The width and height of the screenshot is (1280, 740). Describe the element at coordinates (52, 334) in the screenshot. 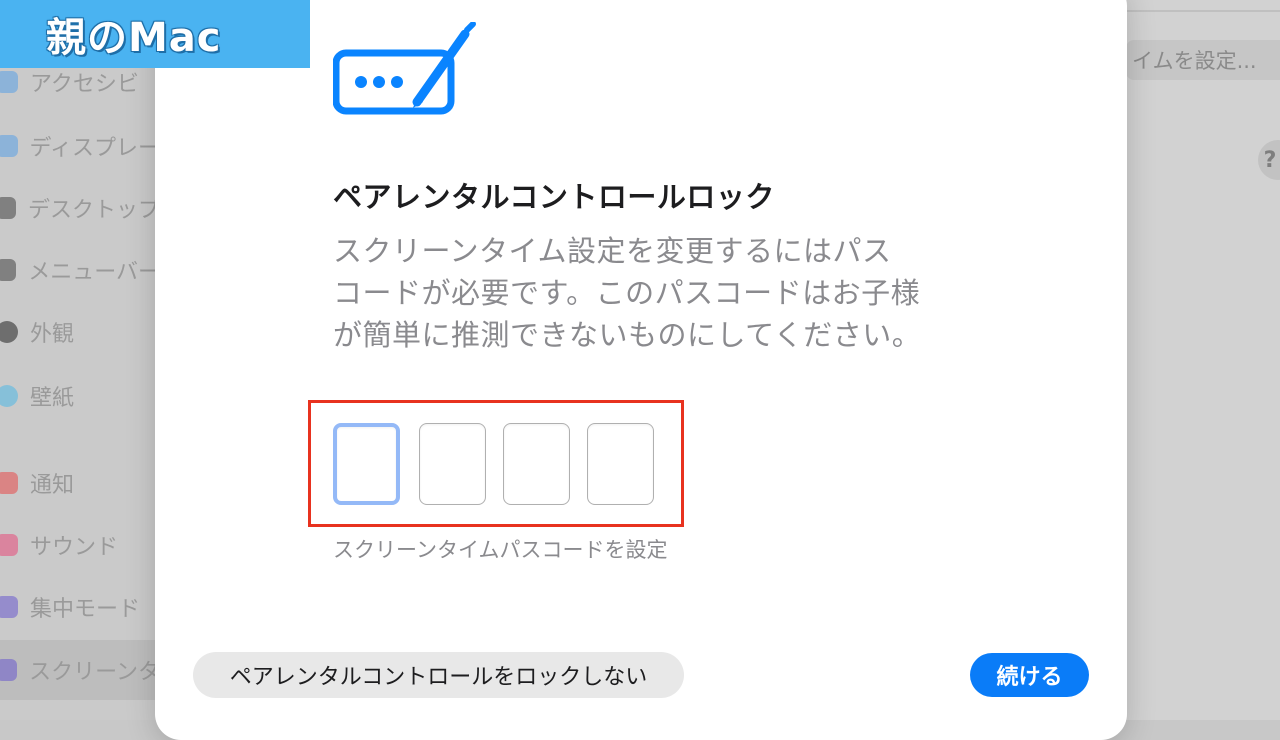

I see `sidebar-item-label: 外観` at that location.